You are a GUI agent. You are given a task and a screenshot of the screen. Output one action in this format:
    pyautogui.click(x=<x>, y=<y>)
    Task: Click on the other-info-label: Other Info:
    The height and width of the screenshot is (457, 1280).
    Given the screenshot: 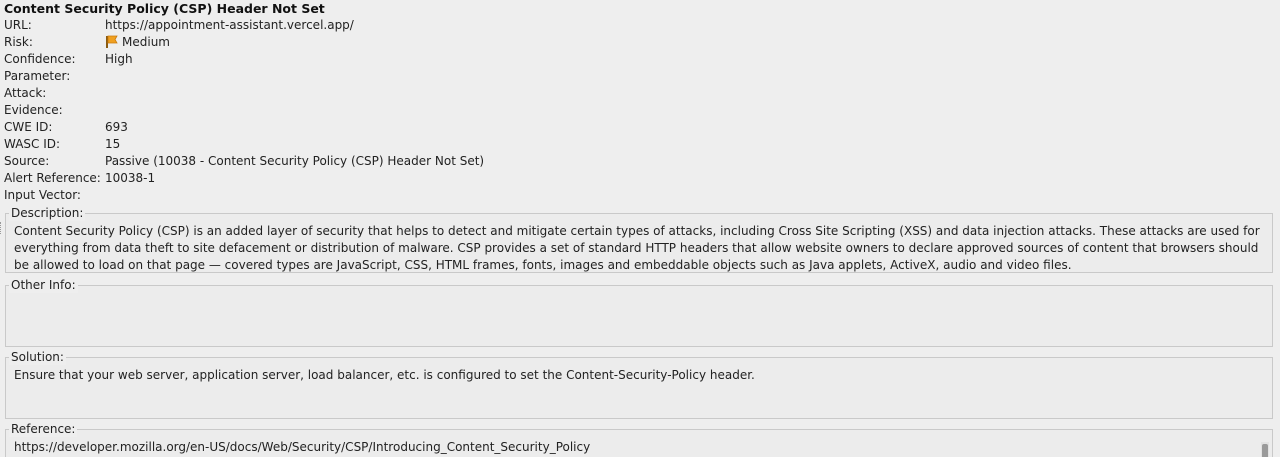 What is the action you would take?
    pyautogui.click(x=43, y=285)
    